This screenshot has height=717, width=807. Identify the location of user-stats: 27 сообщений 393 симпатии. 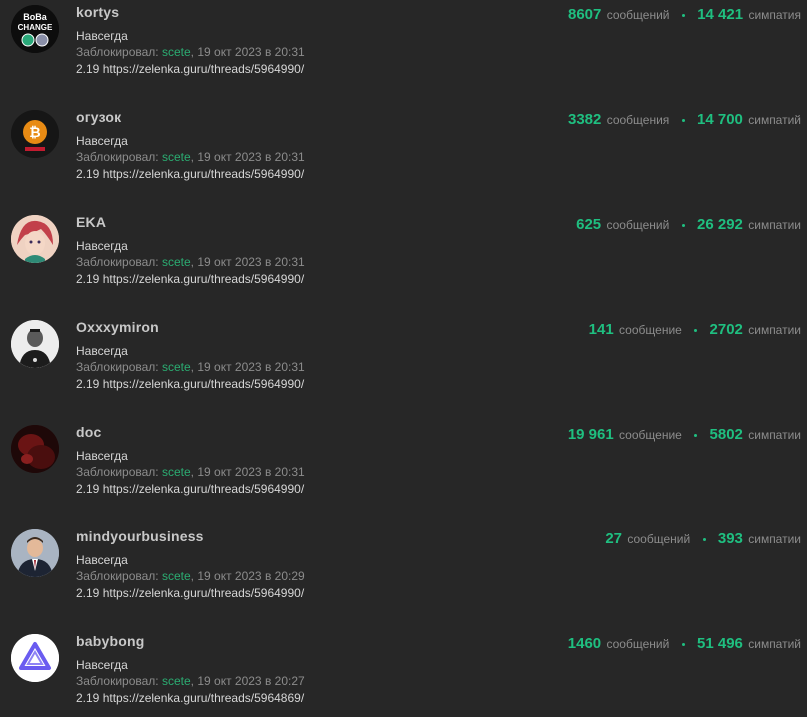
(703, 538).